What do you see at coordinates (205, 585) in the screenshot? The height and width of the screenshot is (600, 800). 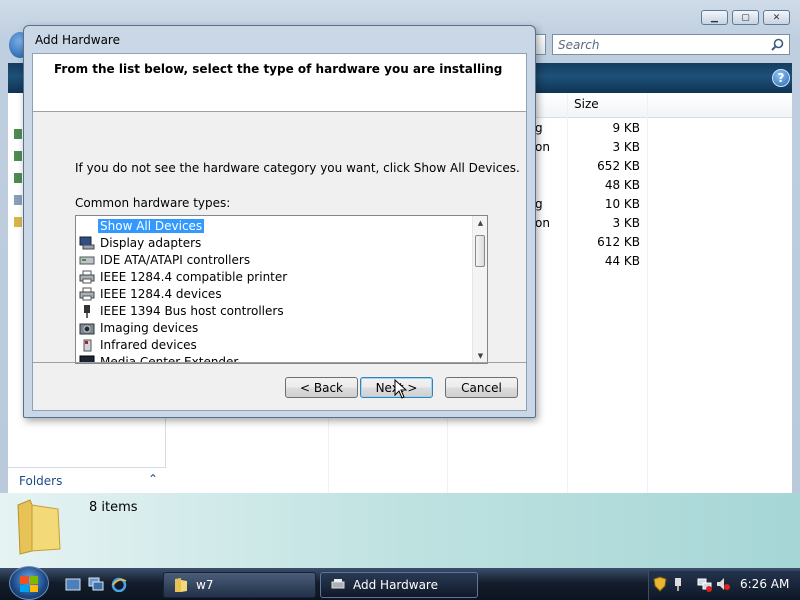 I see `taskbar-label: w7` at bounding box center [205, 585].